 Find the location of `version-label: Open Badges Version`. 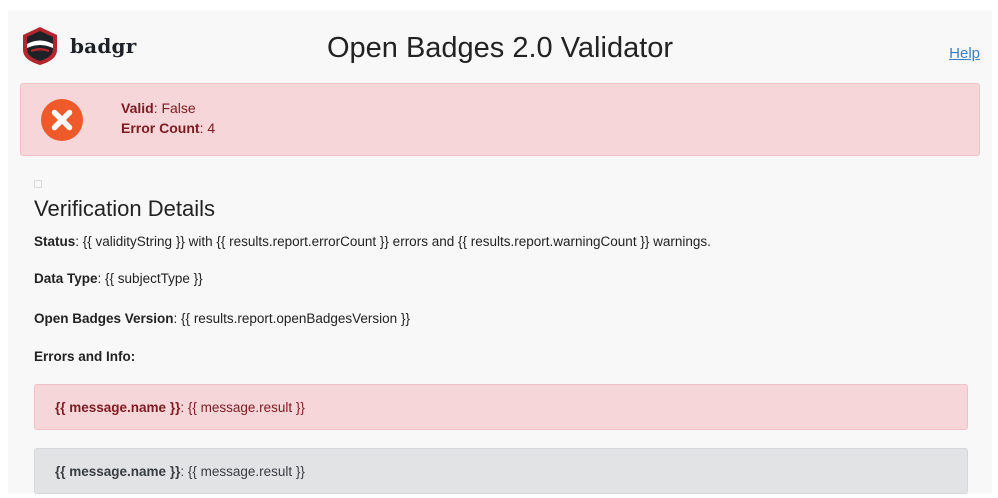

version-label: Open Badges Version is located at coordinates (104, 318).